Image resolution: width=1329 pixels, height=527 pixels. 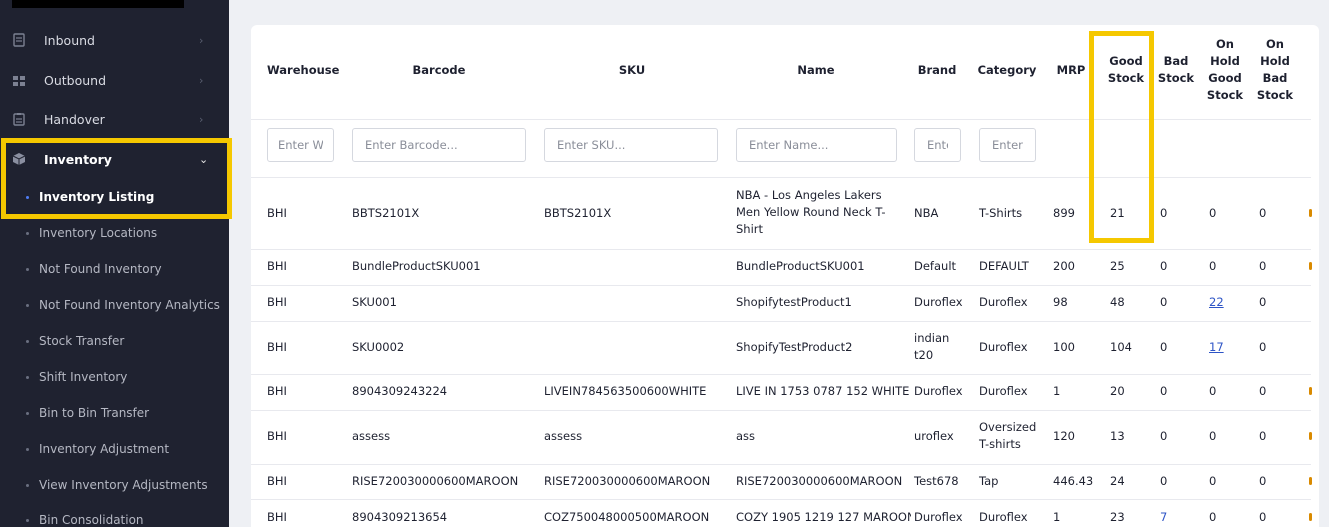 I want to click on on-hold-good-link: 22, so click(x=1216, y=302).